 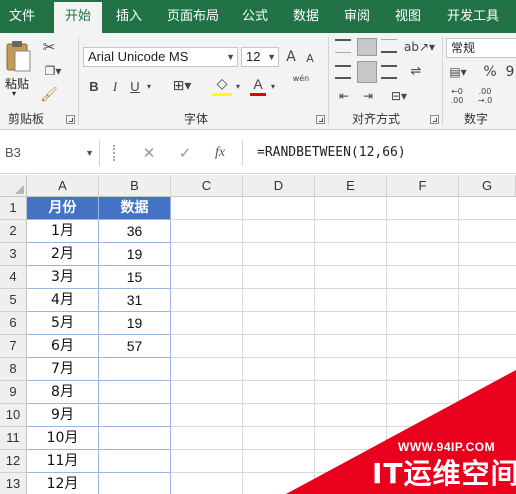 I want to click on bold-button: B, so click(x=94, y=87).